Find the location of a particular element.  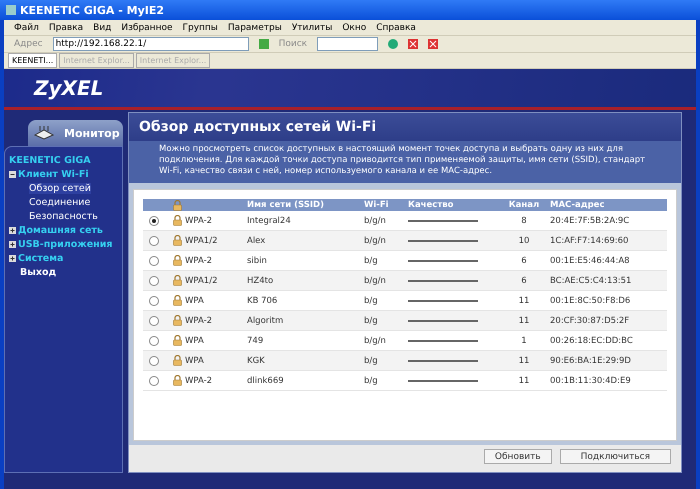

sidebar-item: USB-приложения is located at coordinates (65, 244).